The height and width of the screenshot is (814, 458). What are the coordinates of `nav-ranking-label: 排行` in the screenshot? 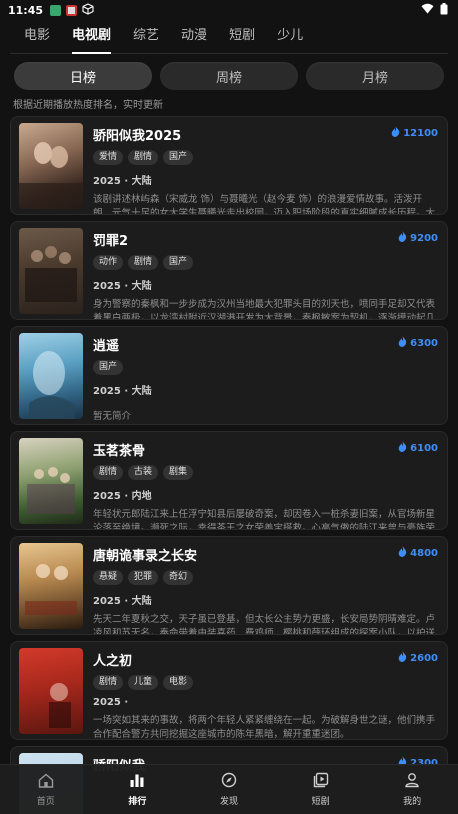 It's located at (137, 801).